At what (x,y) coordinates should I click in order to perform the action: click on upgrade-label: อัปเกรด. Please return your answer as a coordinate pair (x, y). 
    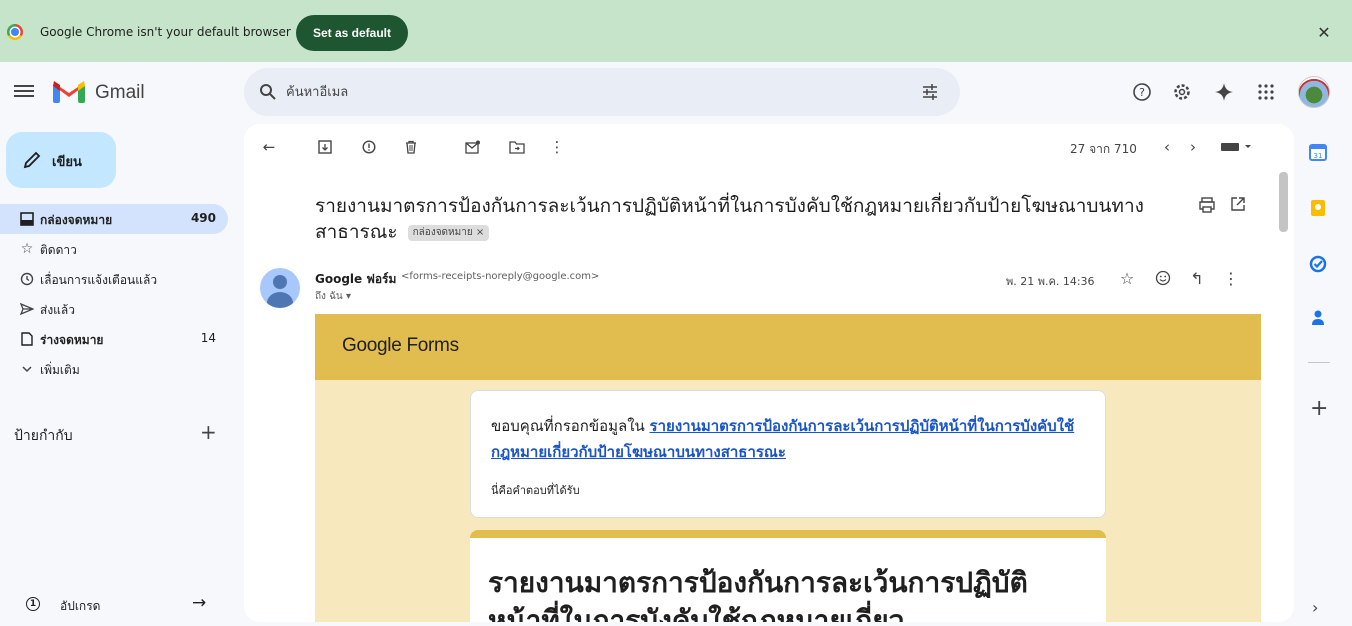
    Looking at the image, I should click on (80, 606).